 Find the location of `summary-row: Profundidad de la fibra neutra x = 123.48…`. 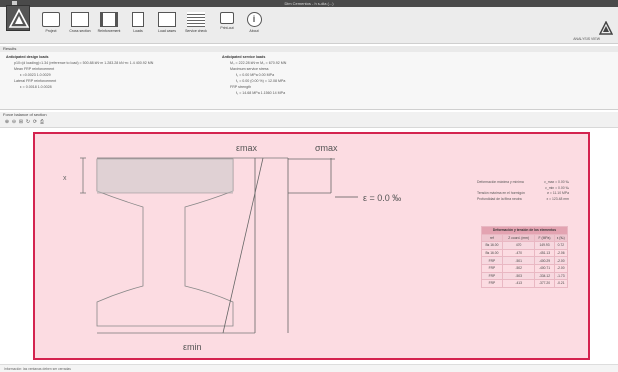

summary-row: Profundidad de la fibra neutra x = 123.48… is located at coordinates (523, 198).